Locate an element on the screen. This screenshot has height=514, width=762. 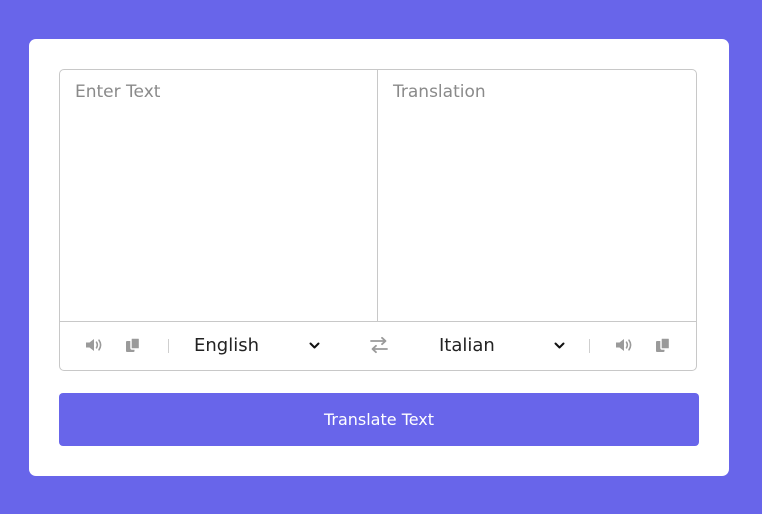
from-speak-button is located at coordinates (95, 345).